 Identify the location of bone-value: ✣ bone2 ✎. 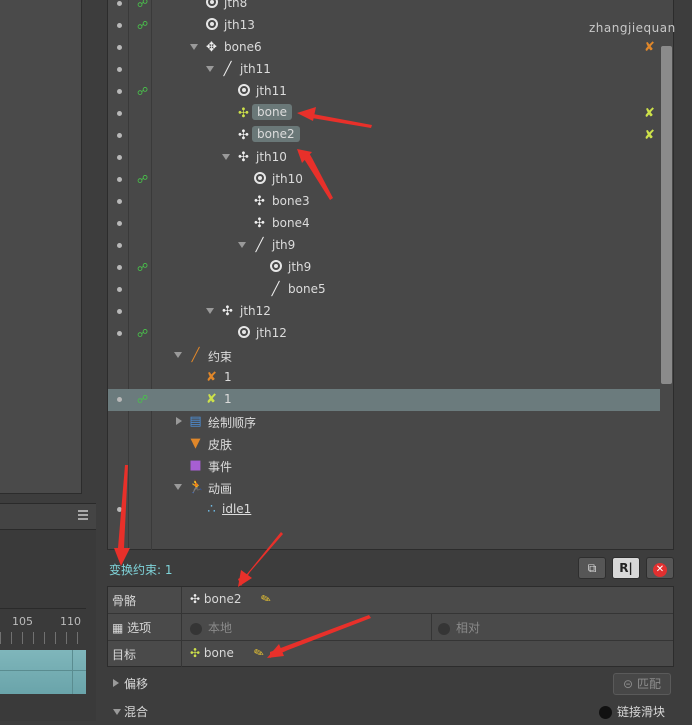
(231, 599).